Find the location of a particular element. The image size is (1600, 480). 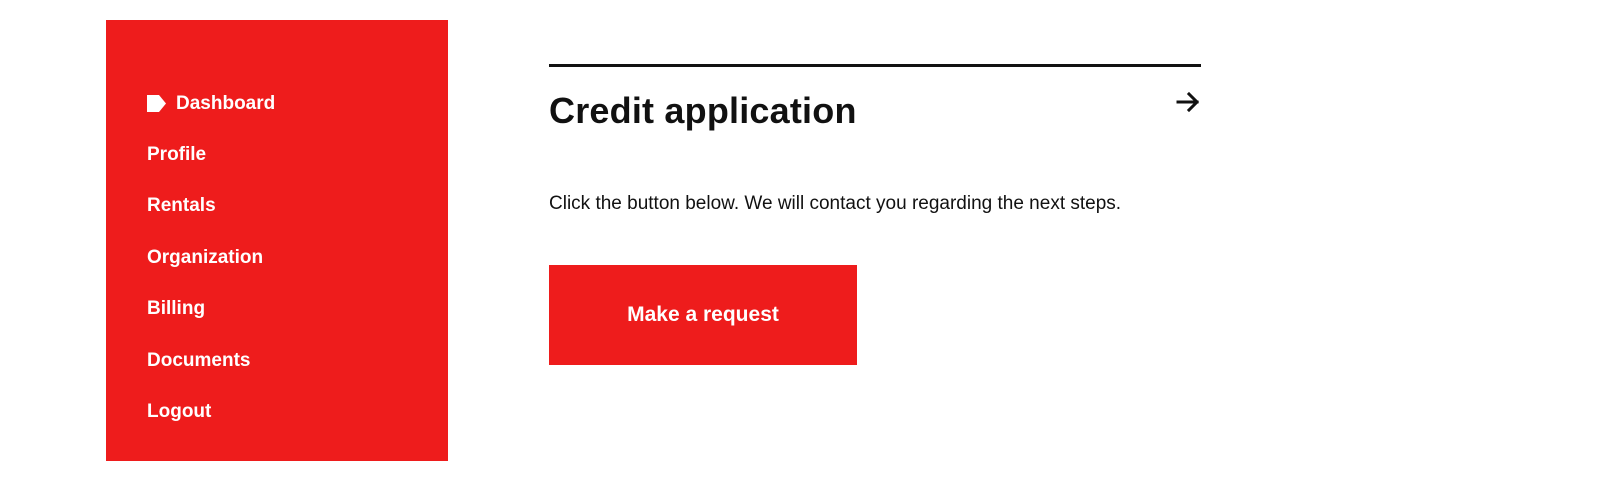

sidebar-item-logout: Logout is located at coordinates (211, 411).